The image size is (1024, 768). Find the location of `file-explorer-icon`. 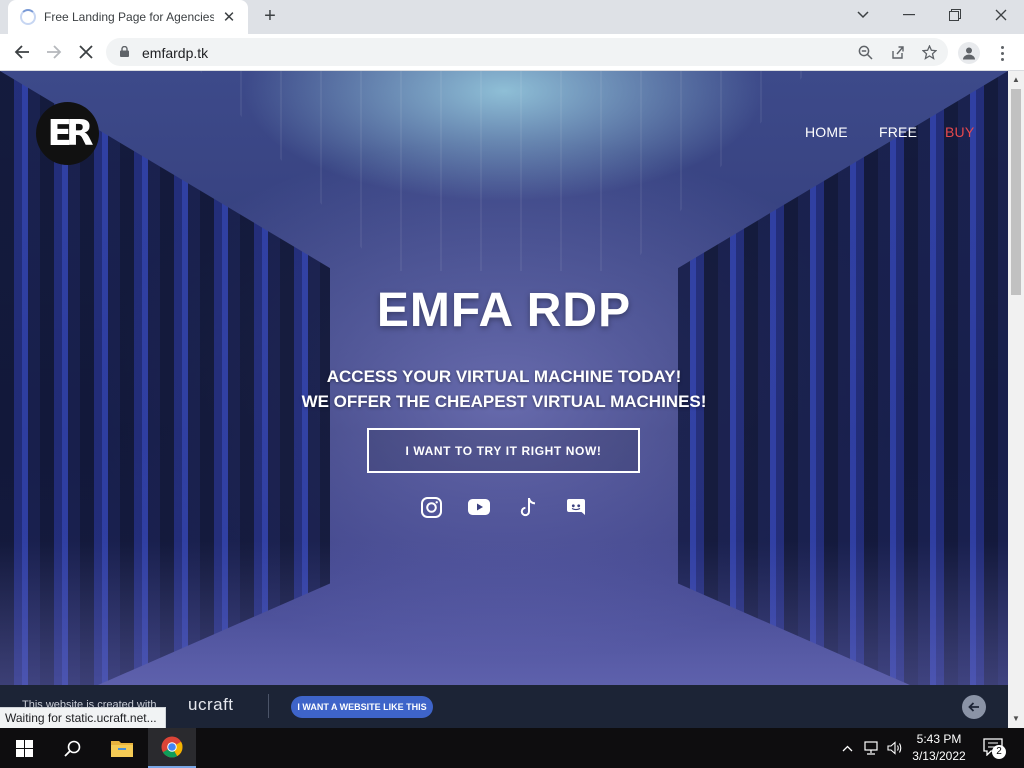

file-explorer-icon is located at coordinates (122, 749).